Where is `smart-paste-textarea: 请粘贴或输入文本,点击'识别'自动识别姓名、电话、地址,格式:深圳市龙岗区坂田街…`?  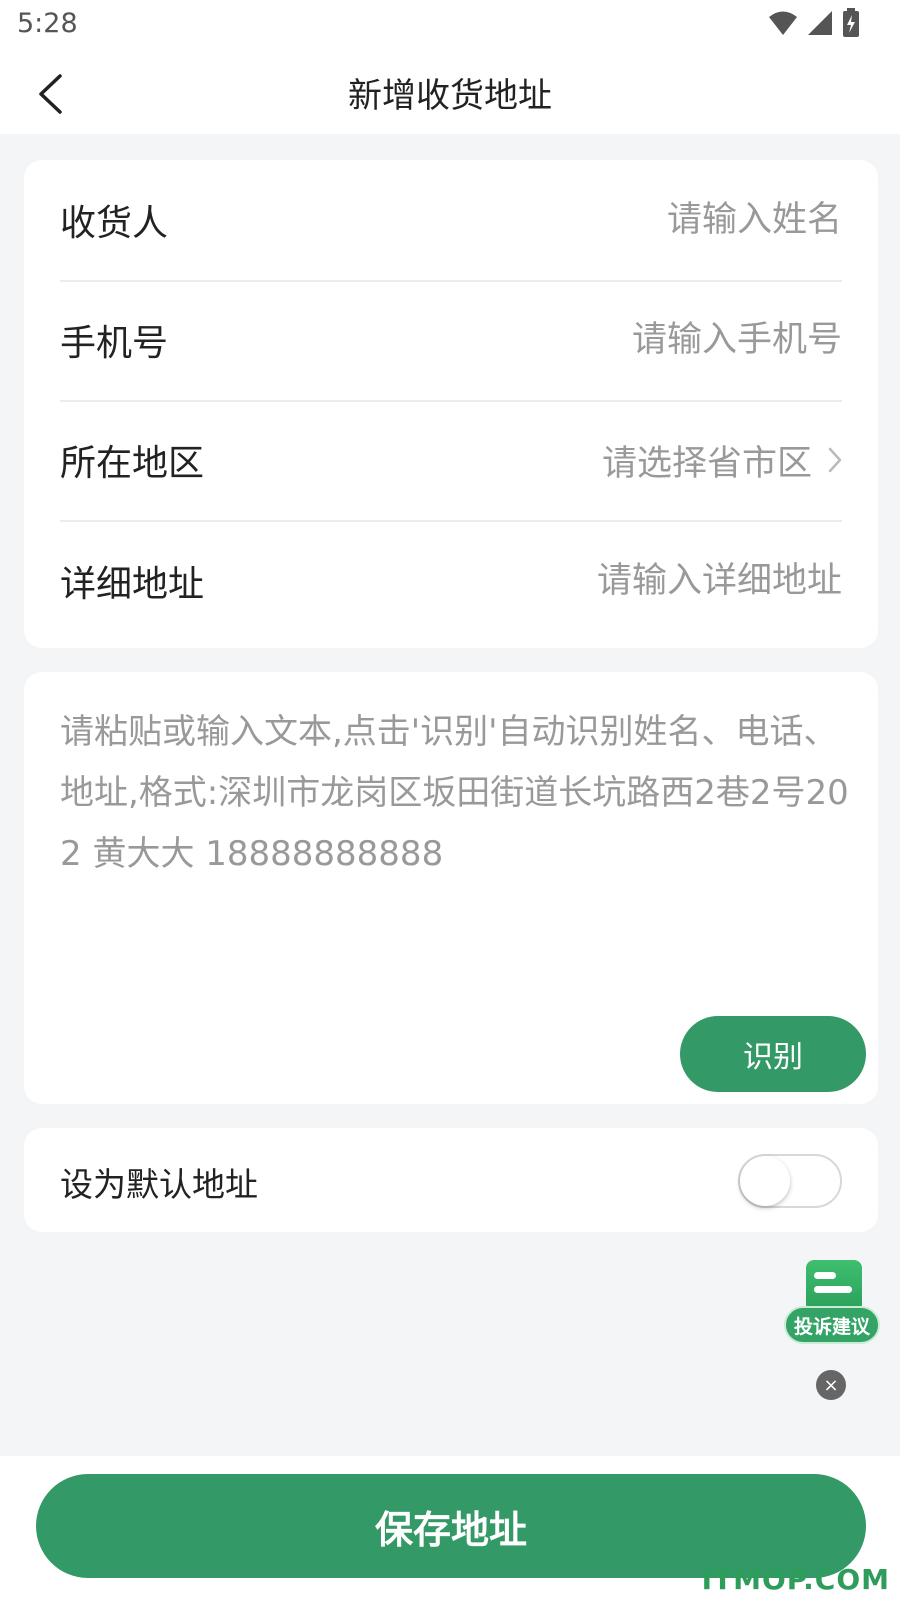 smart-paste-textarea: 请粘贴或输入文本,点击'识别'自动识别姓名、电话、地址,格式:深圳市龙岗区坂田街… is located at coordinates (455, 793).